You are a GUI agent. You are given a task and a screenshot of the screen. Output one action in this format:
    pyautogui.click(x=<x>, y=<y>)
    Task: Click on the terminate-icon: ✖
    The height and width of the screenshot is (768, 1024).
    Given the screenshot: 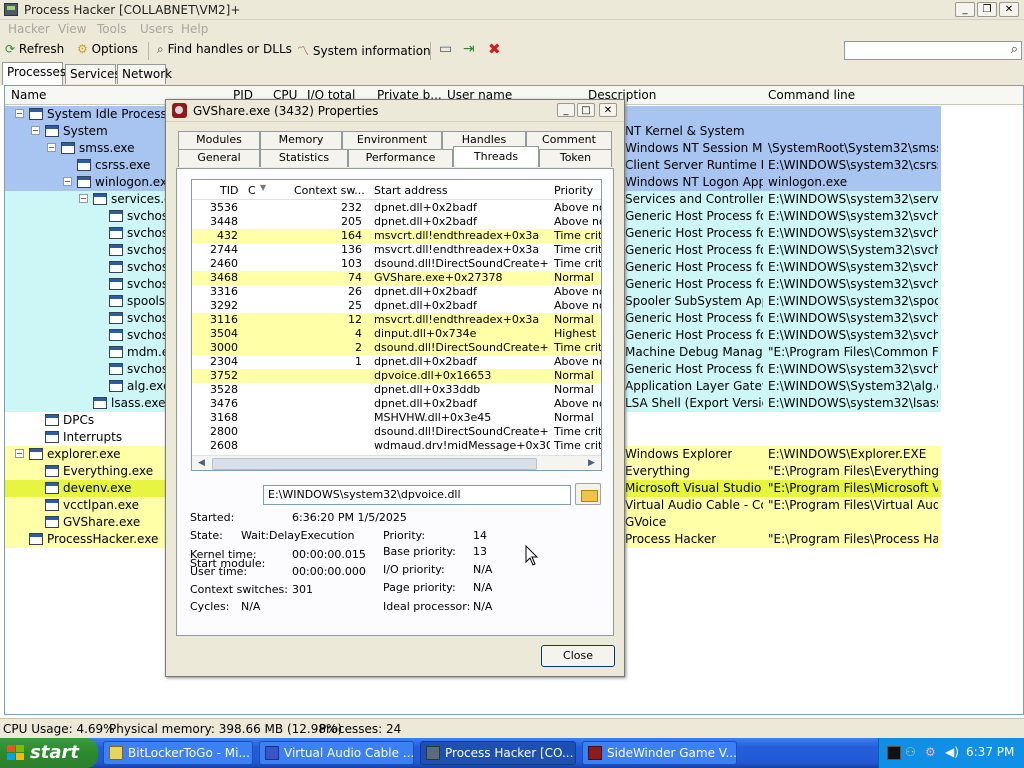 What is the action you would take?
    pyautogui.click(x=494, y=49)
    